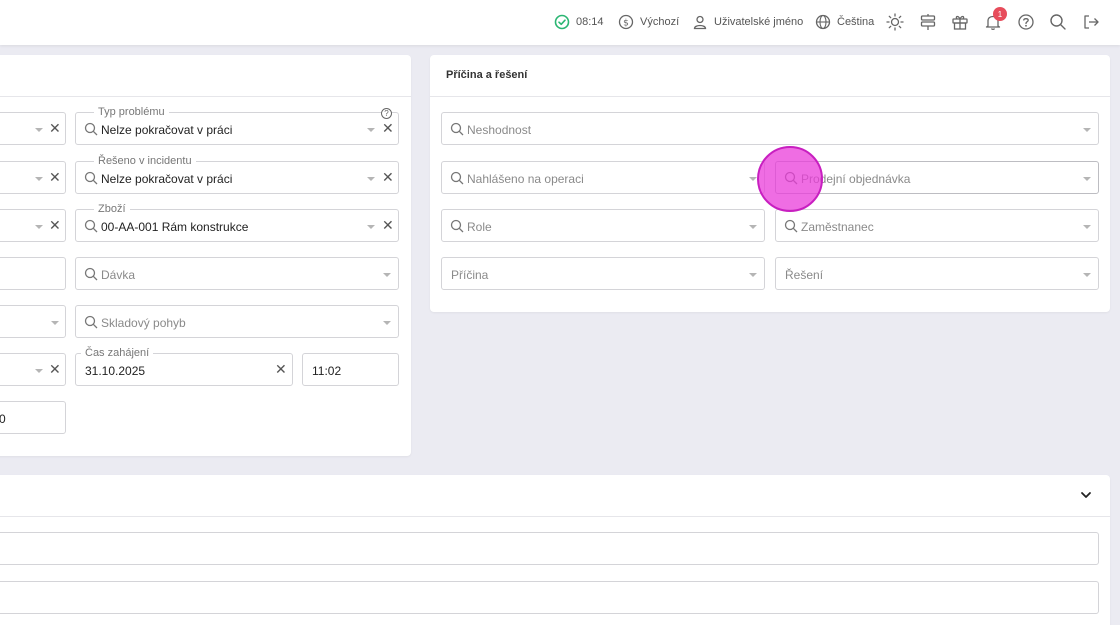 The width and height of the screenshot is (1120, 625). Describe the element at coordinates (118, 275) in the screenshot. I see `davka-placeholder: Dávka` at that location.